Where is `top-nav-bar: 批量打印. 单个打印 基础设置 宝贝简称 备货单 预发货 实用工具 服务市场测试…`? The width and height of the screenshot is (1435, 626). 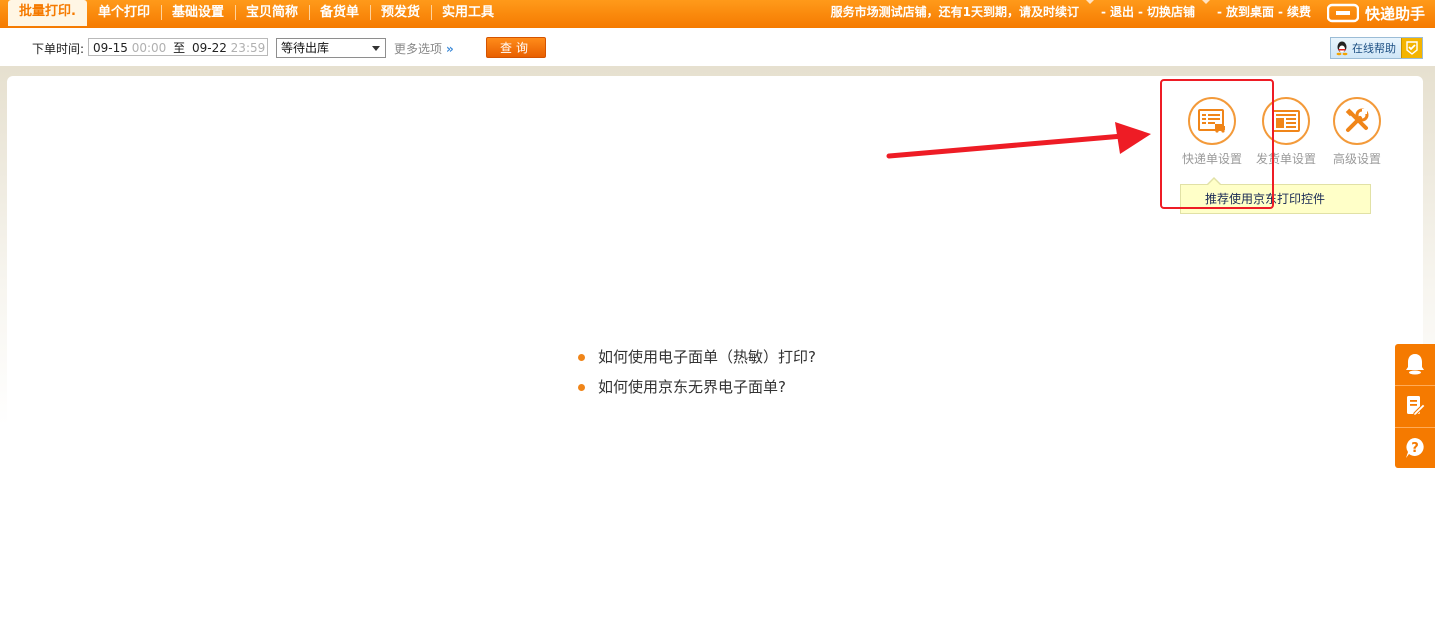
top-nav-bar: 批量打印. 单个打印 基础设置 宝贝简称 备货单 预发货 实用工具 服务市场测试… is located at coordinates (717, 14).